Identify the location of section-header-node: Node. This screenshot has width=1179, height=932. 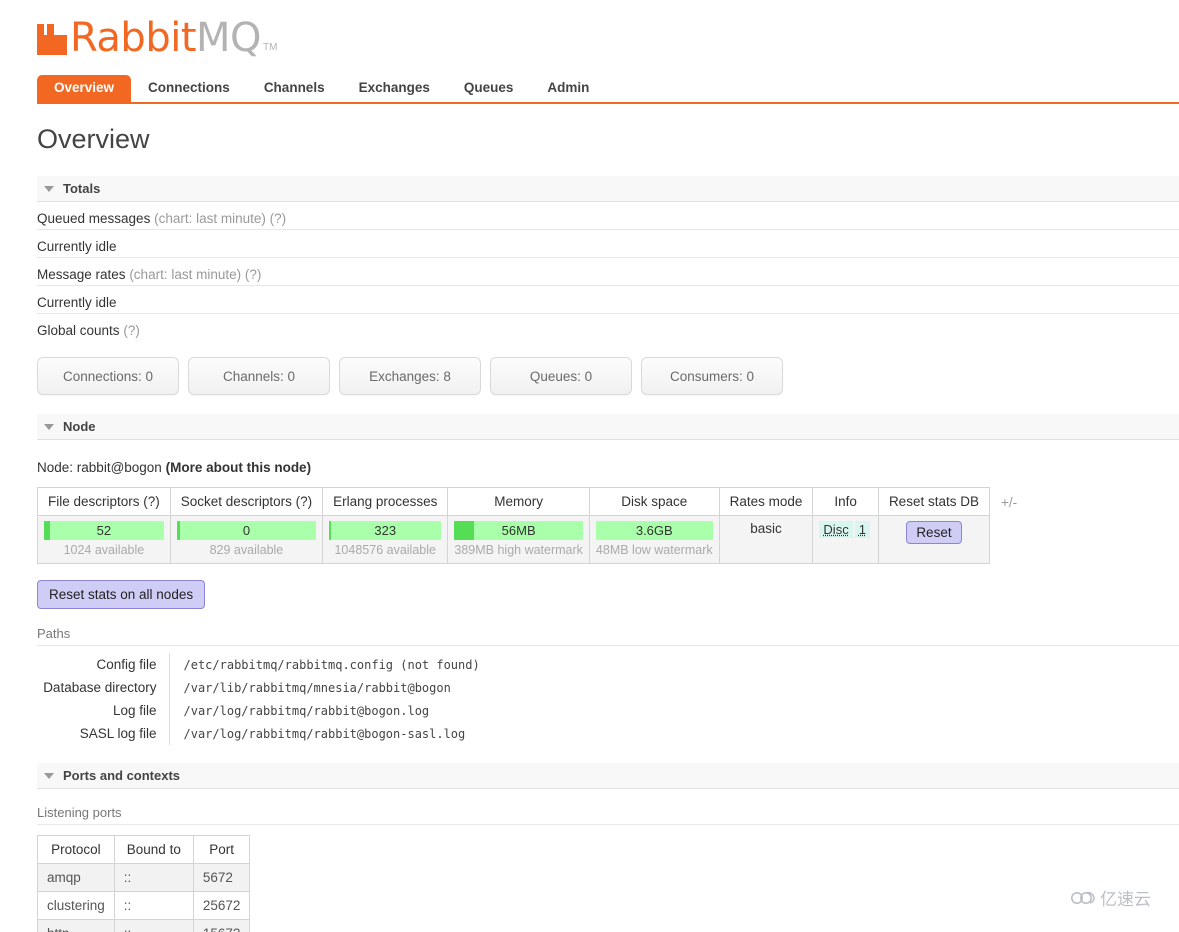
(608, 427).